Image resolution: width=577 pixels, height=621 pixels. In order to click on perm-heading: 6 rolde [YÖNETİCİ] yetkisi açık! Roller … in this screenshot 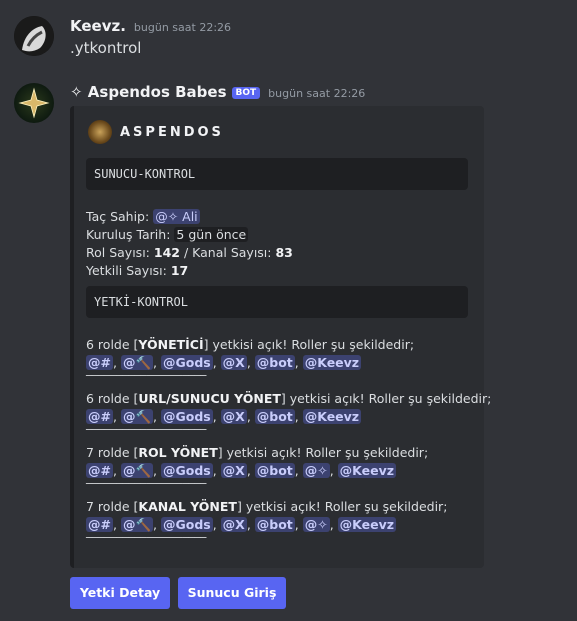, I will do `click(250, 344)`.